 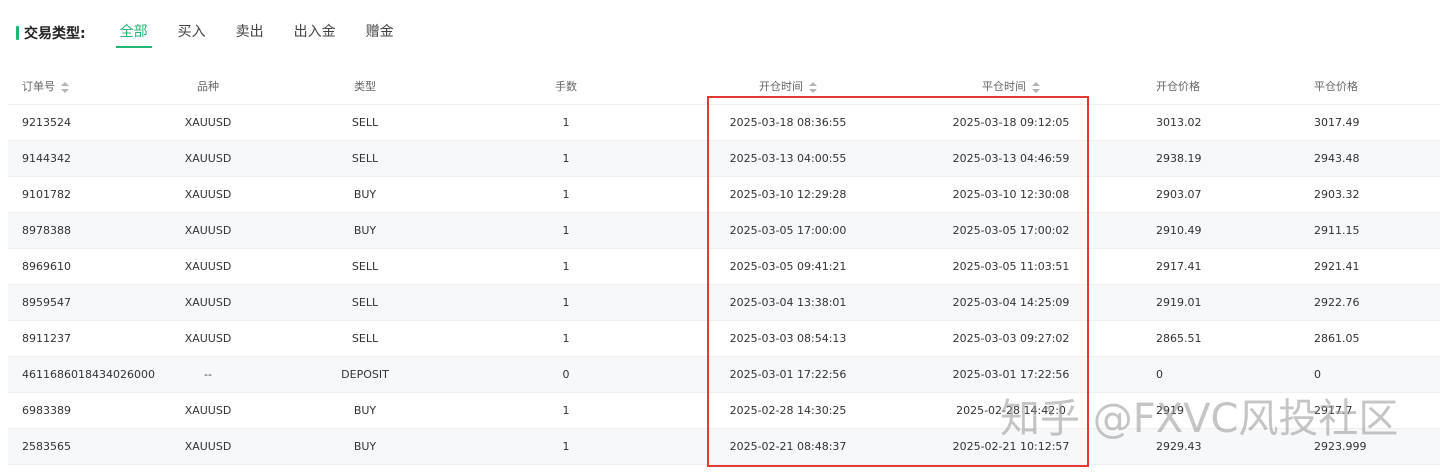 What do you see at coordinates (1011, 158) in the screenshot?
I see `cell-close-time: 2025-03-13 04:46:59` at bounding box center [1011, 158].